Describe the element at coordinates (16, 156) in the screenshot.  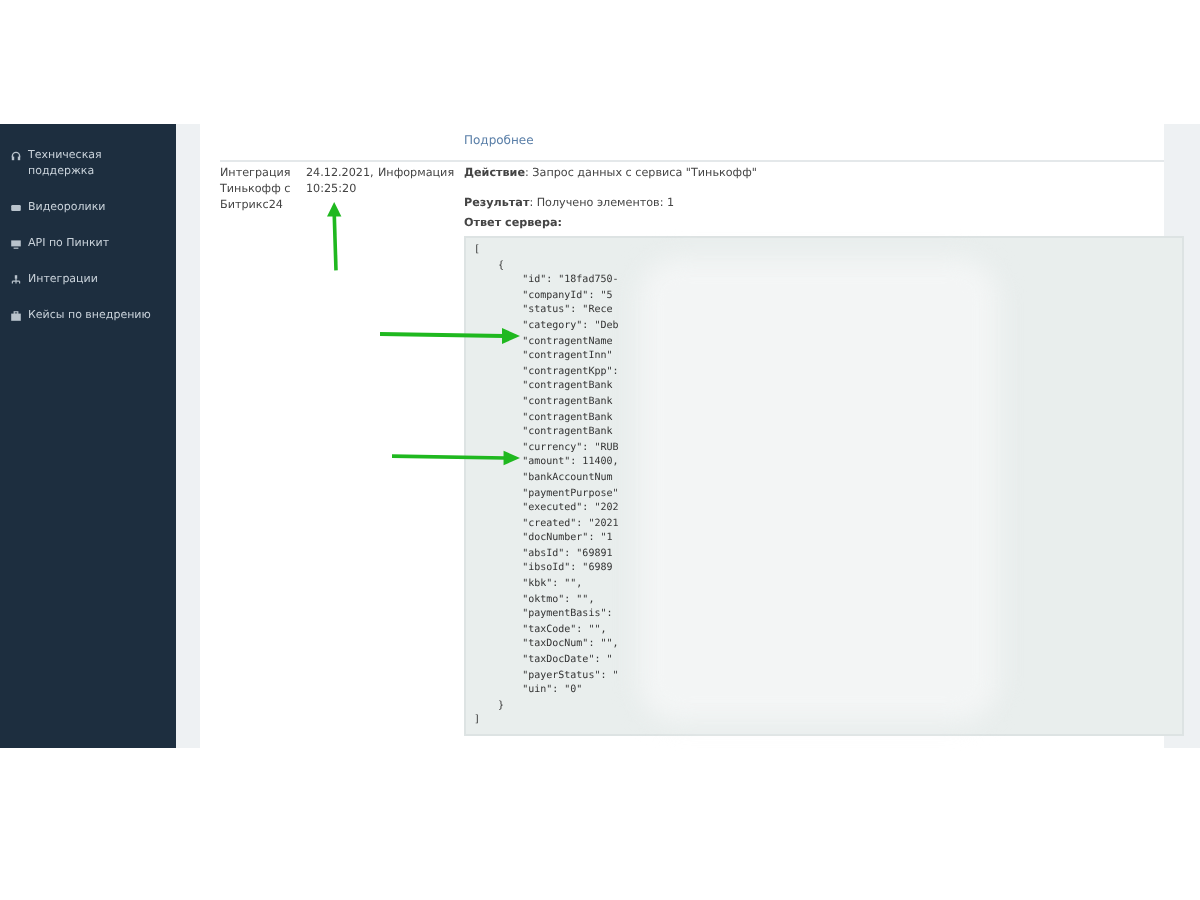
I see `headset-icon` at that location.